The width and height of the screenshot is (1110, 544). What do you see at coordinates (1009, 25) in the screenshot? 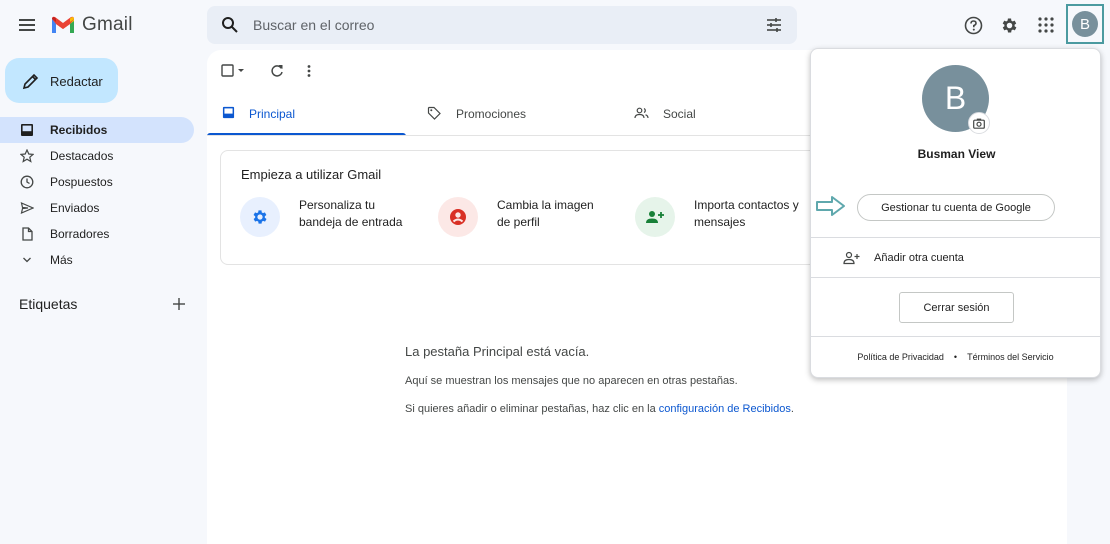
I see `settings-gear-icon` at bounding box center [1009, 25].